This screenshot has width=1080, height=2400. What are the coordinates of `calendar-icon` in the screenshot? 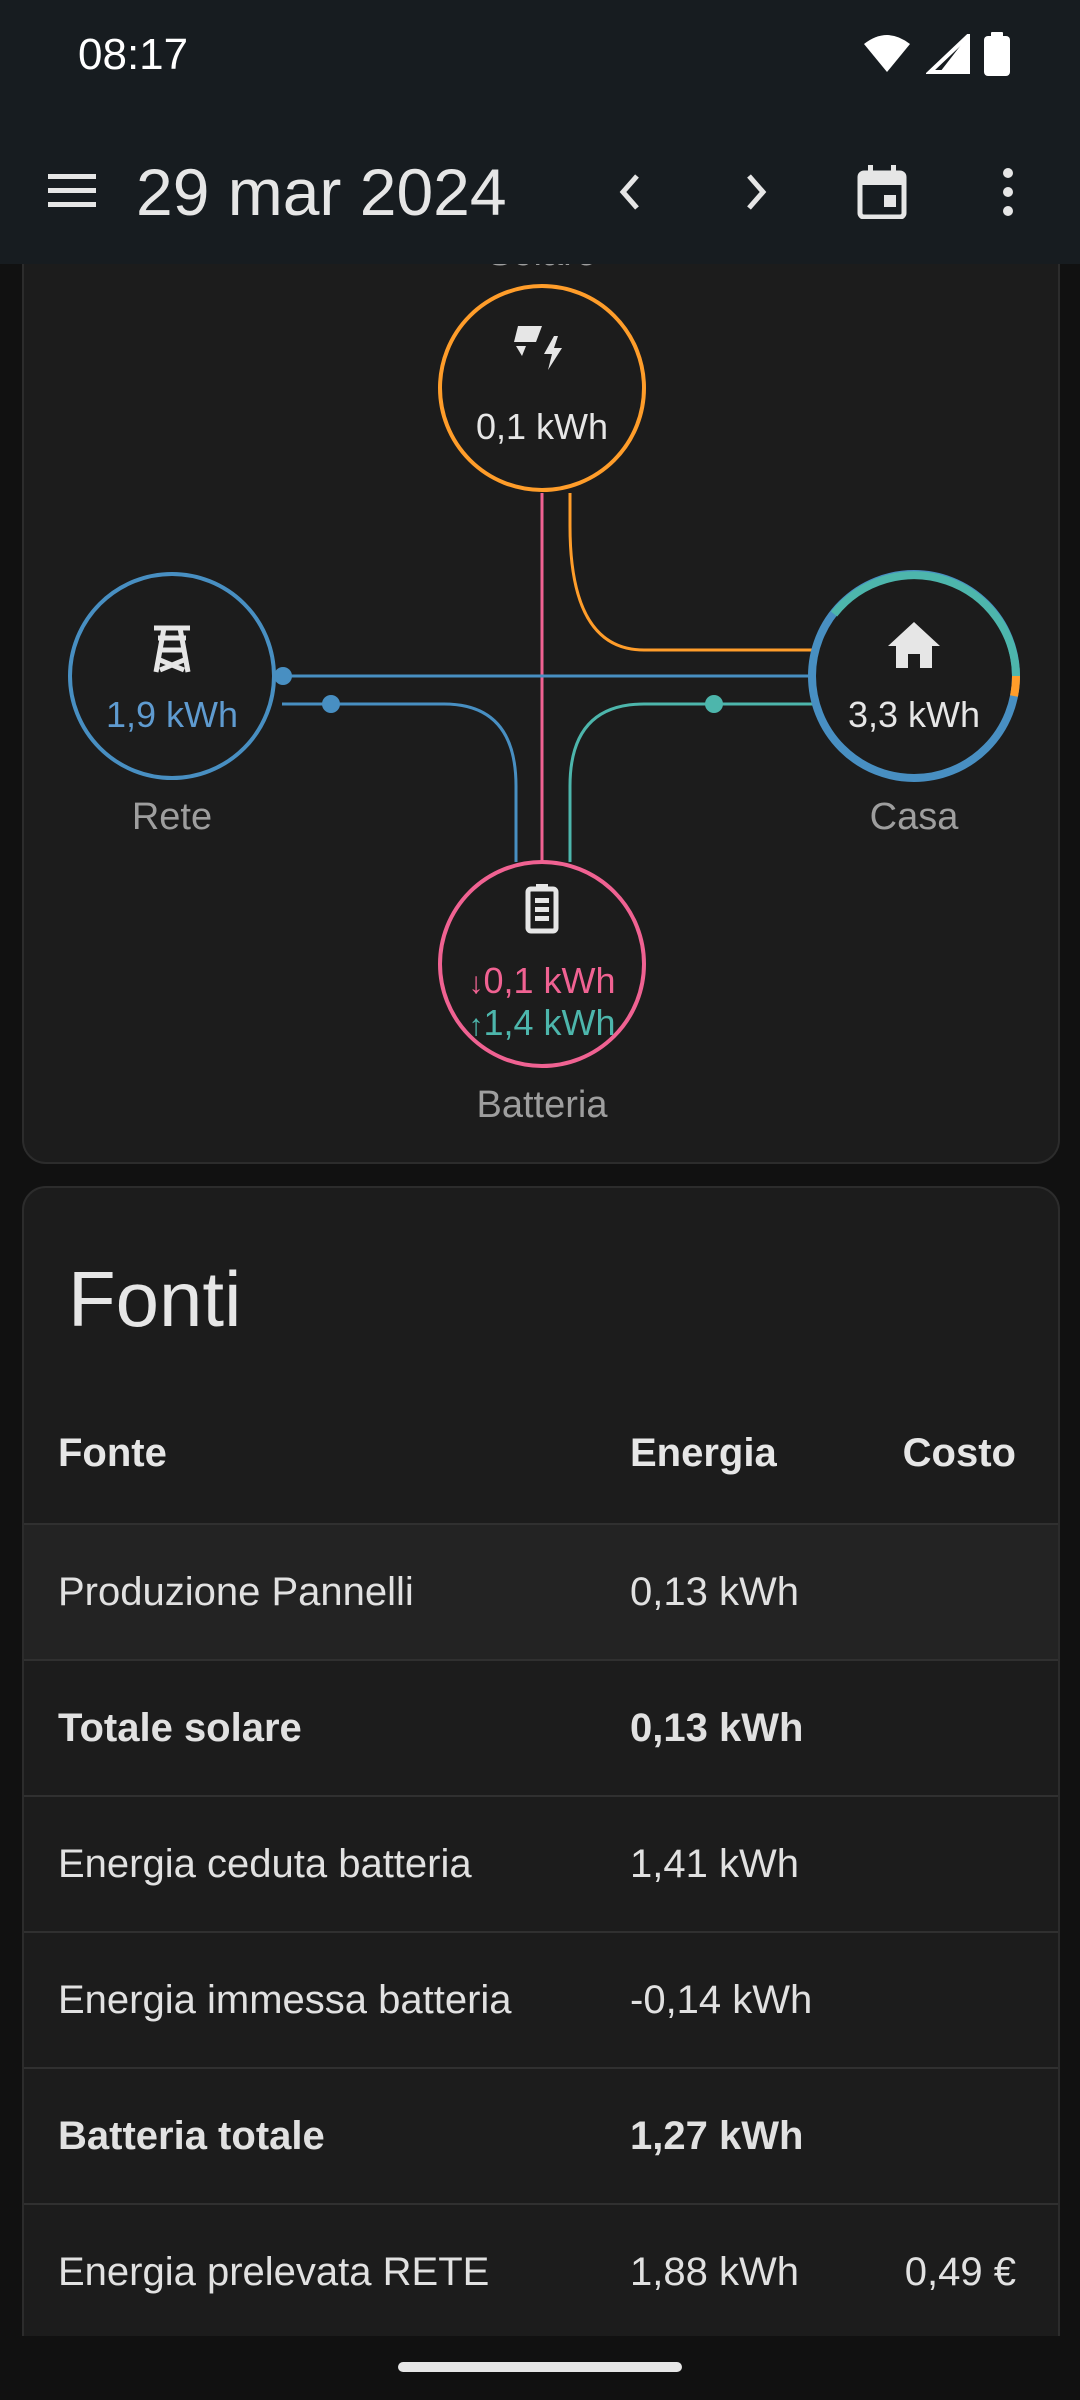 It's located at (882, 192).